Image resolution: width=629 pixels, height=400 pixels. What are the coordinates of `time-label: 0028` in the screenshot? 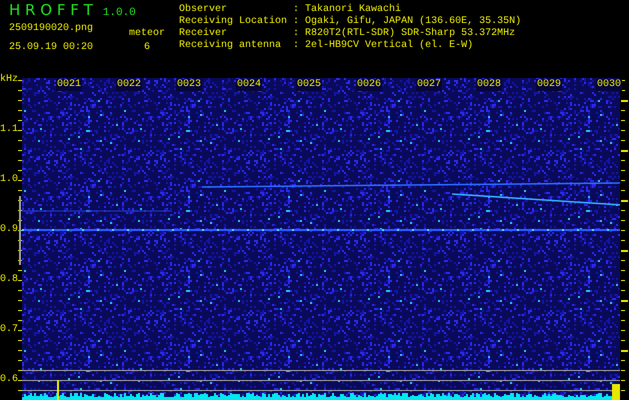 It's located at (489, 85).